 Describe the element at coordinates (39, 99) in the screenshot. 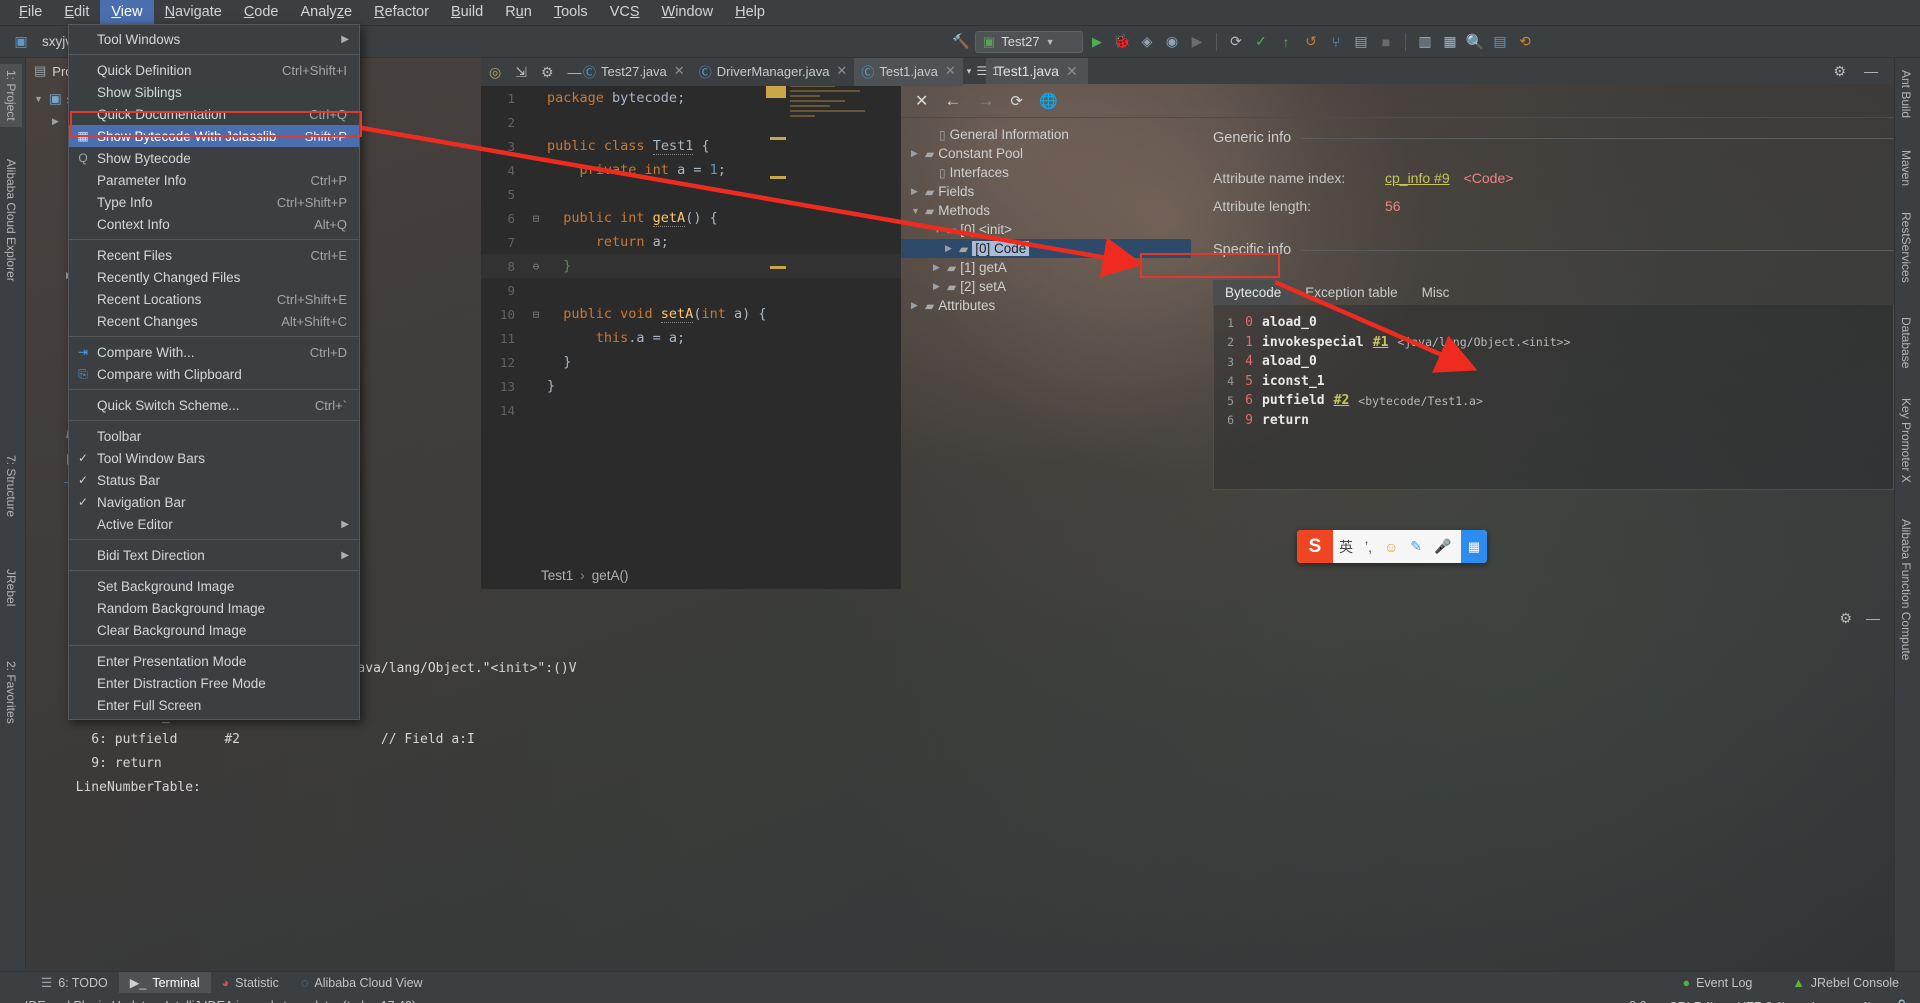

I see `chevron-down-icon: ▼` at that location.